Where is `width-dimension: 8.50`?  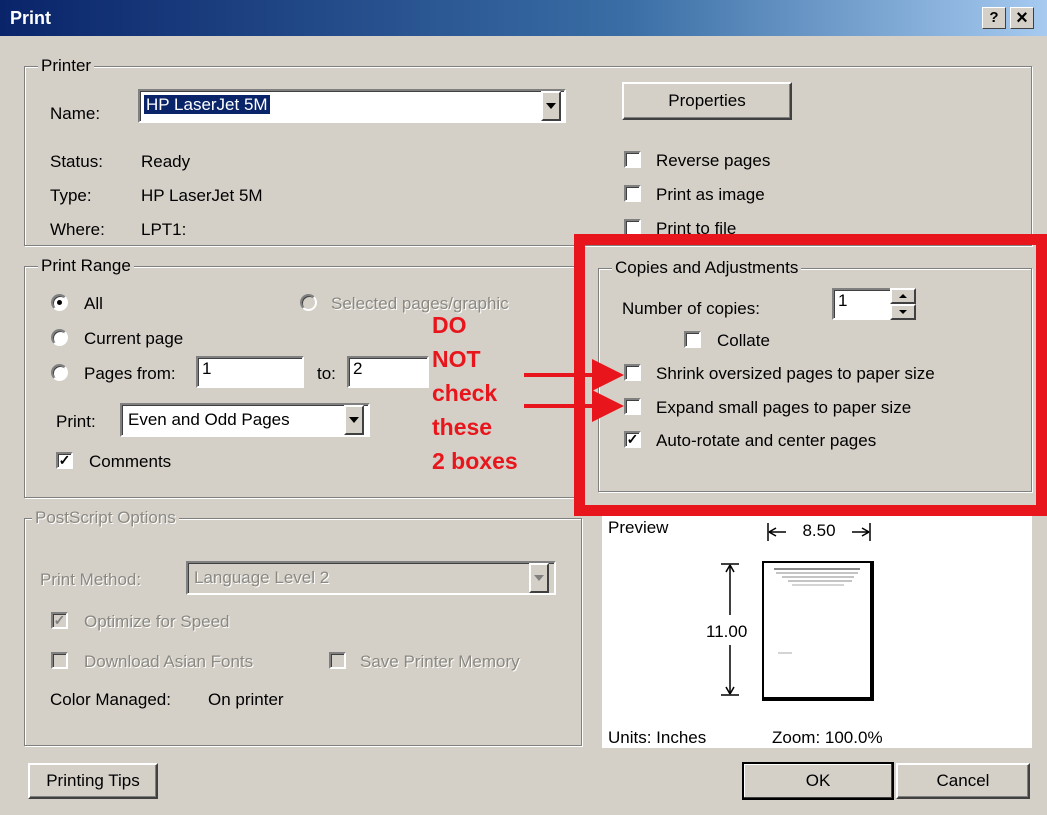
width-dimension: 8.50 is located at coordinates (821, 532).